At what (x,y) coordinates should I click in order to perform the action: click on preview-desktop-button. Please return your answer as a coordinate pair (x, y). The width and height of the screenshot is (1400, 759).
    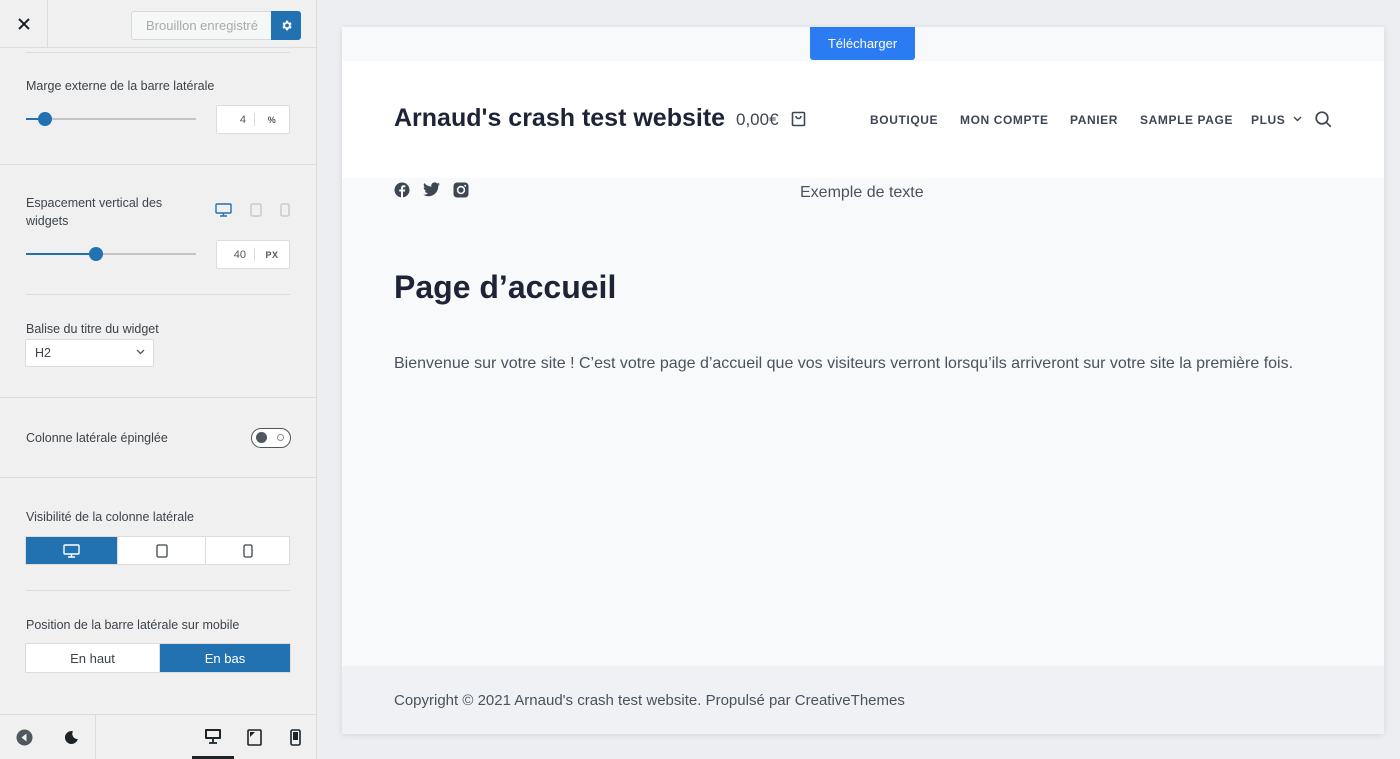
    Looking at the image, I should click on (213, 737).